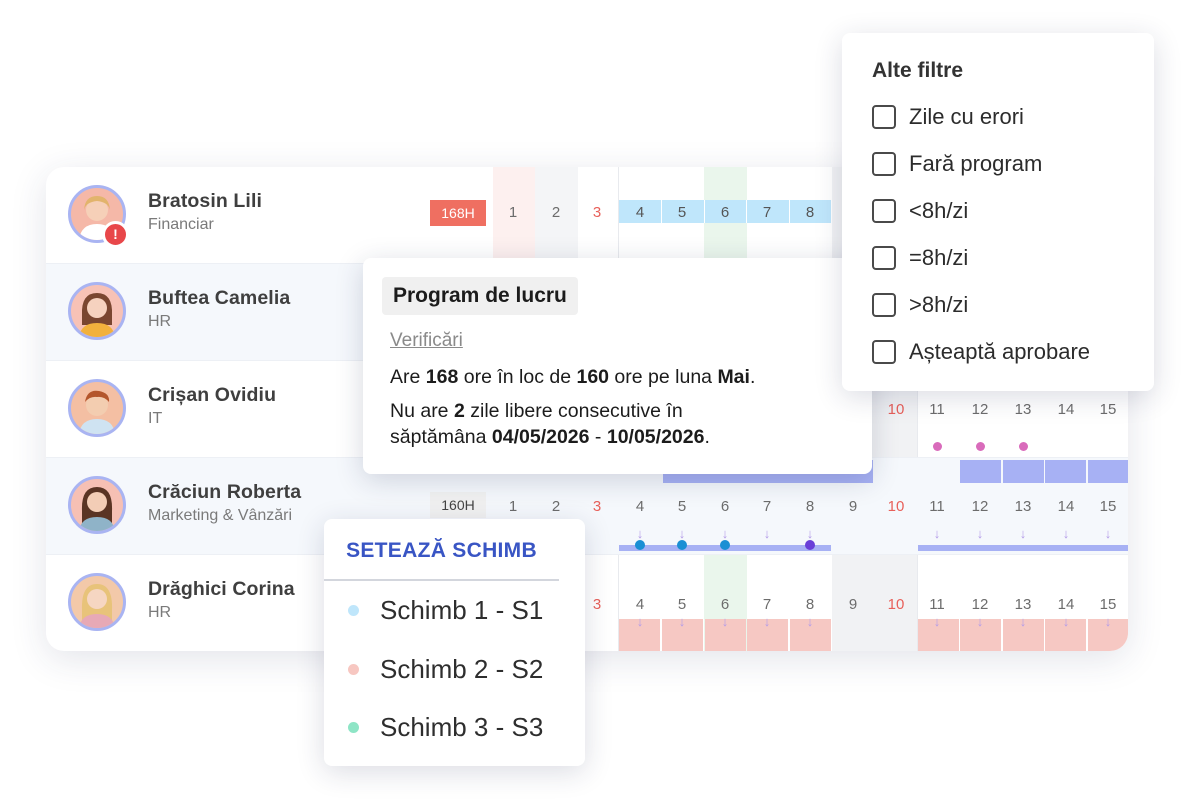 The height and width of the screenshot is (800, 1200). Describe the element at coordinates (1000, 351) in the screenshot. I see `filter-label: Așteaptă aprobare` at that location.